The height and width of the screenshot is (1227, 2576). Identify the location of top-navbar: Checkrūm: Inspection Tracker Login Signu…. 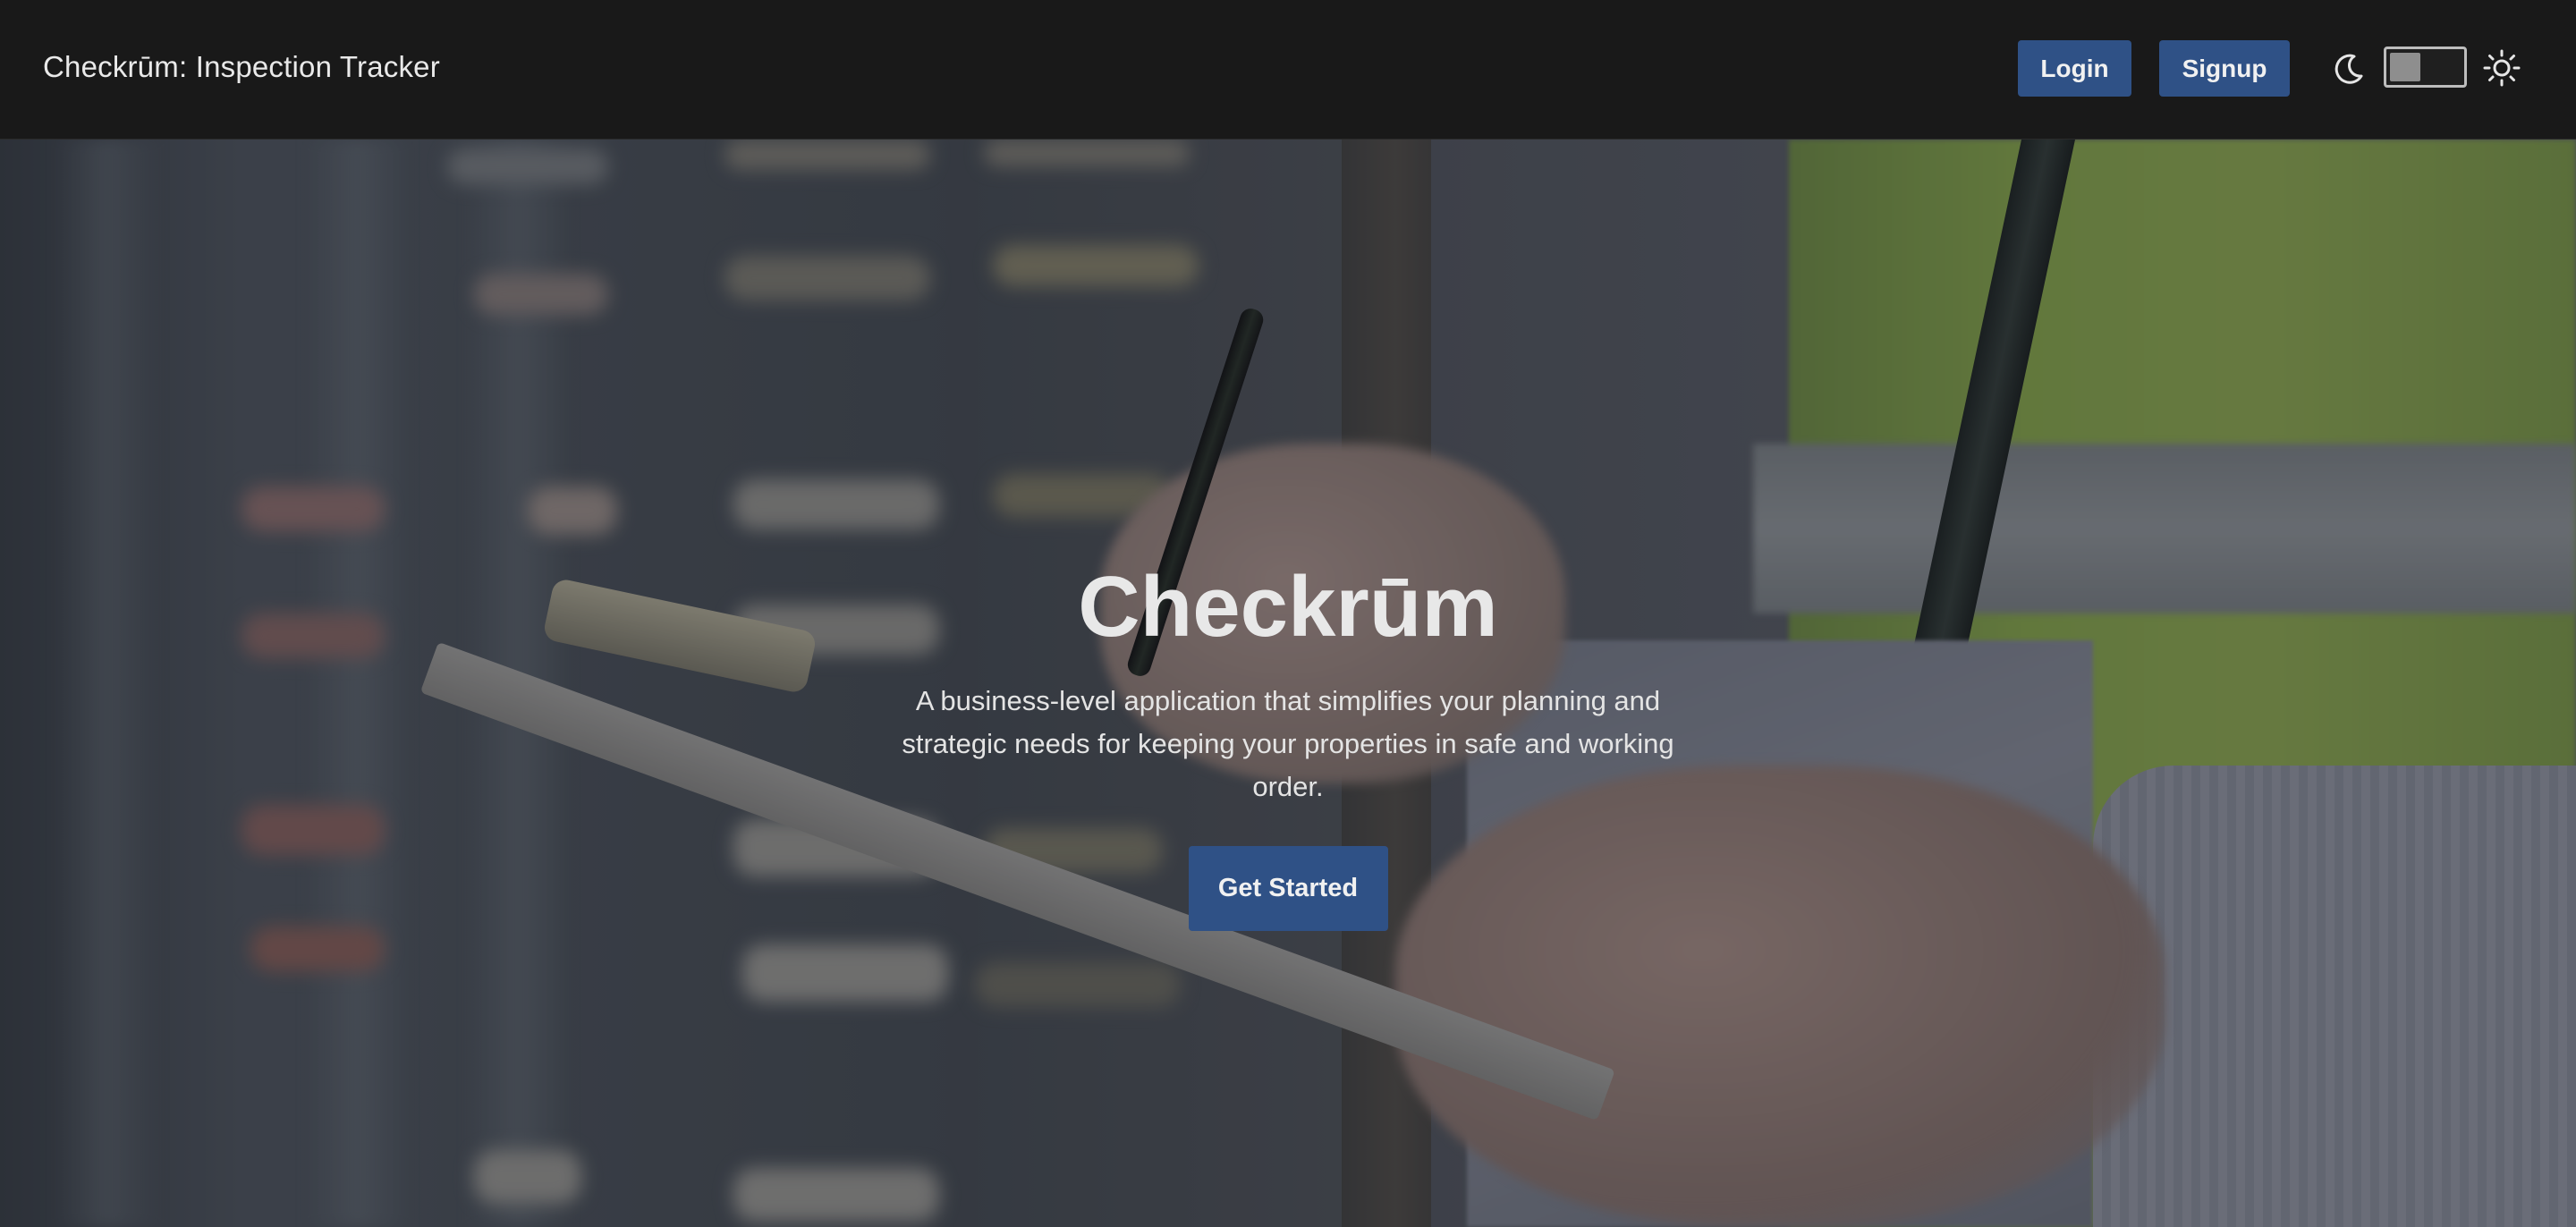
(1288, 70).